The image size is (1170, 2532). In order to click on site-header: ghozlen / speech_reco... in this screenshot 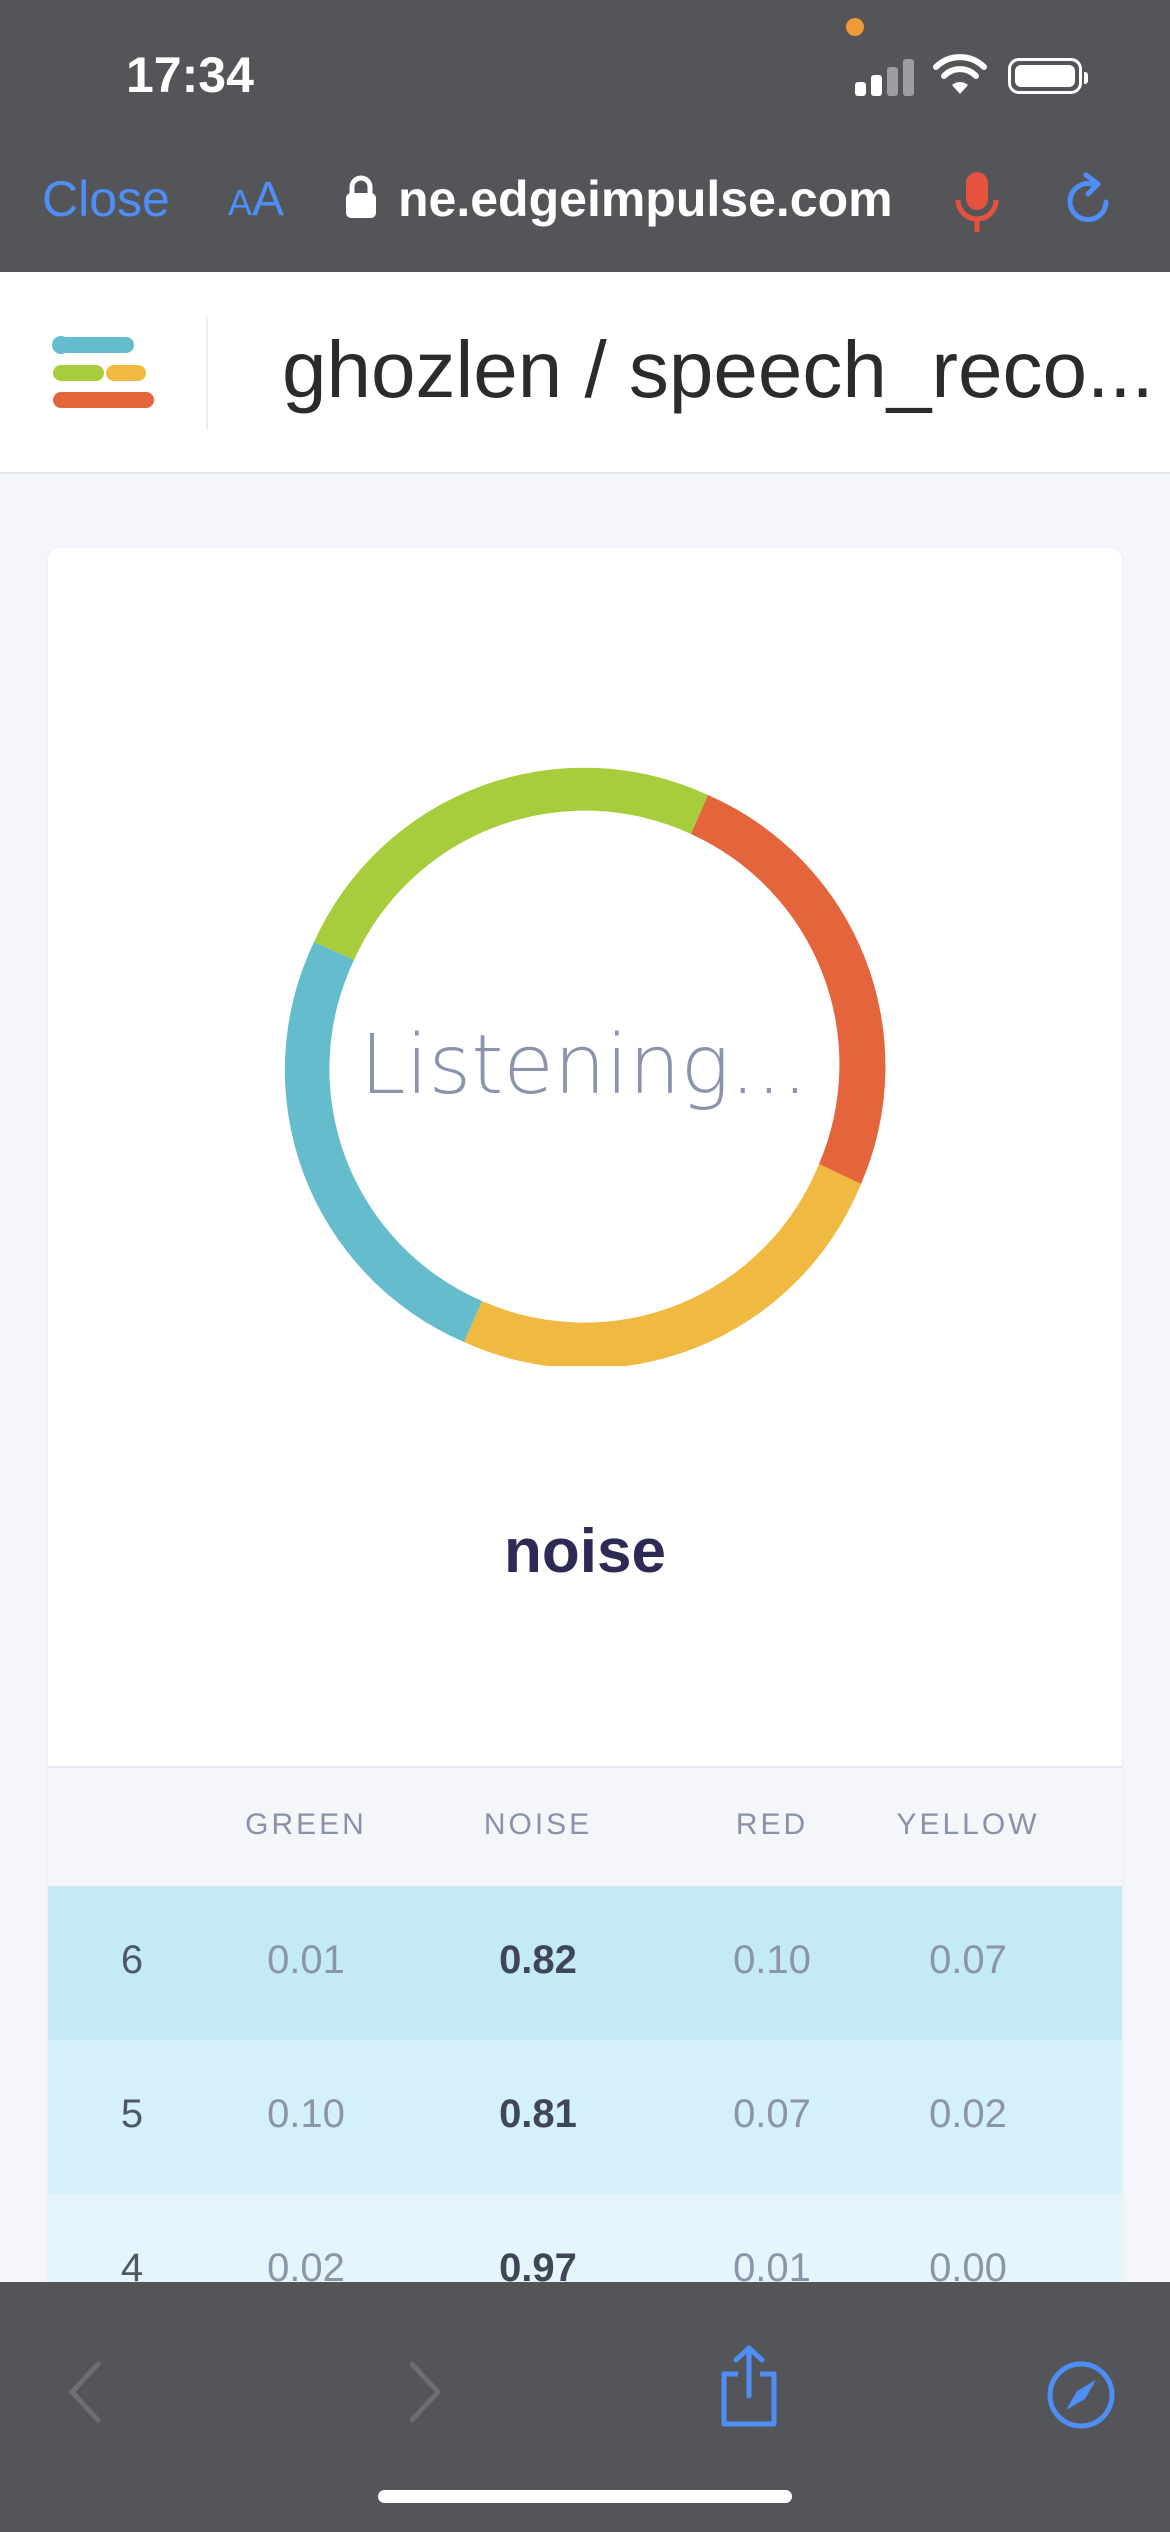, I will do `click(585, 373)`.